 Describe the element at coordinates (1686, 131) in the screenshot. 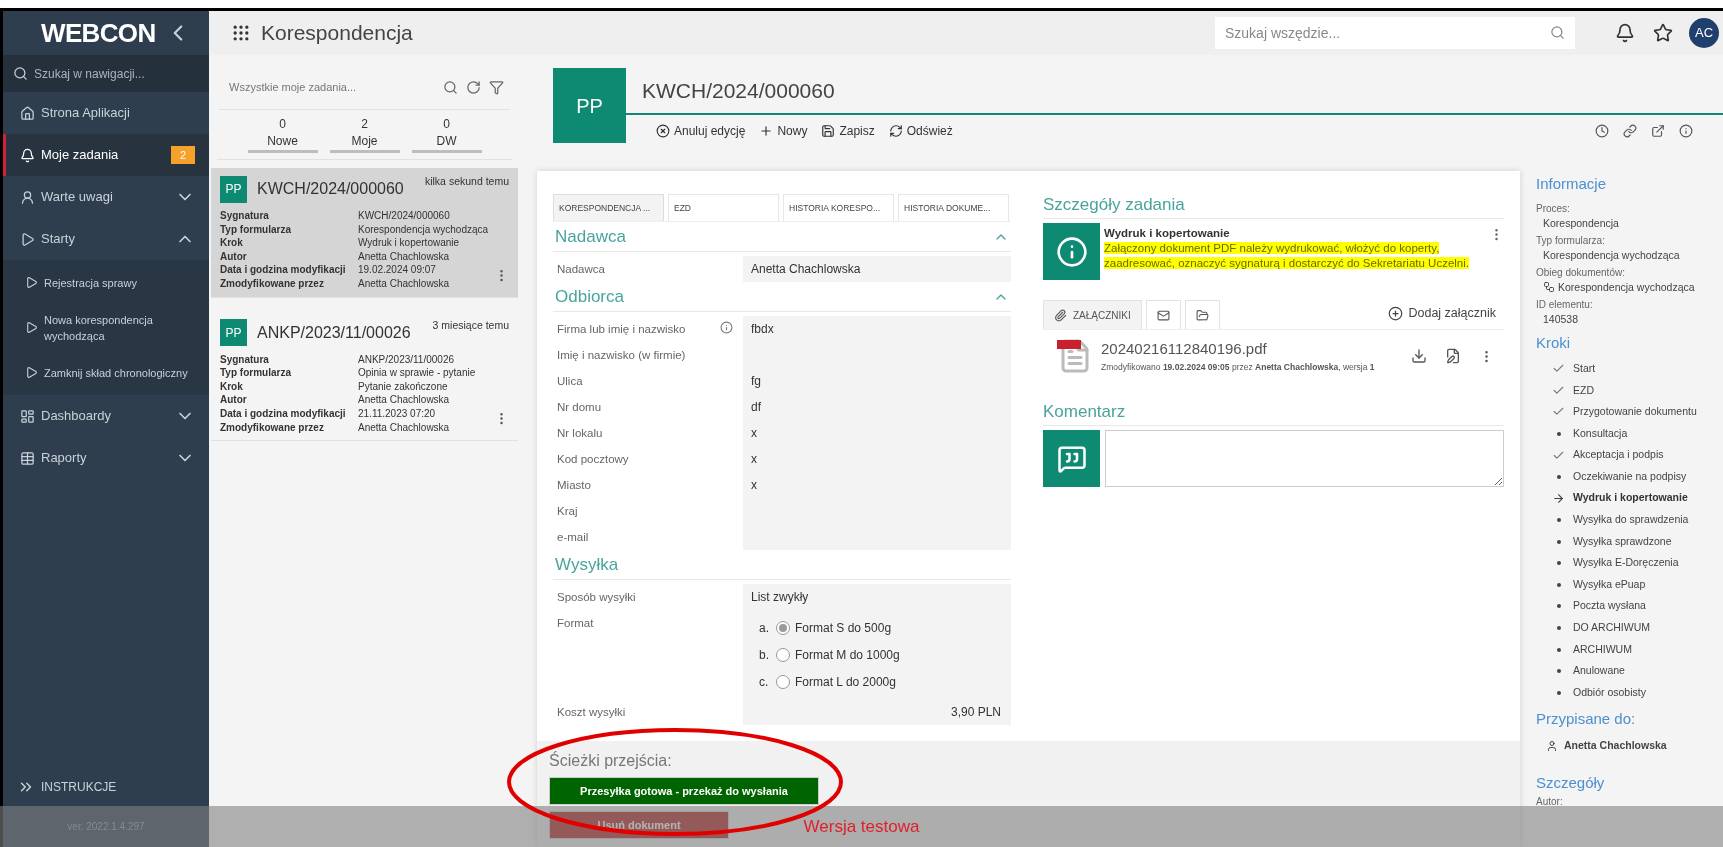

I see `info-icon` at that location.